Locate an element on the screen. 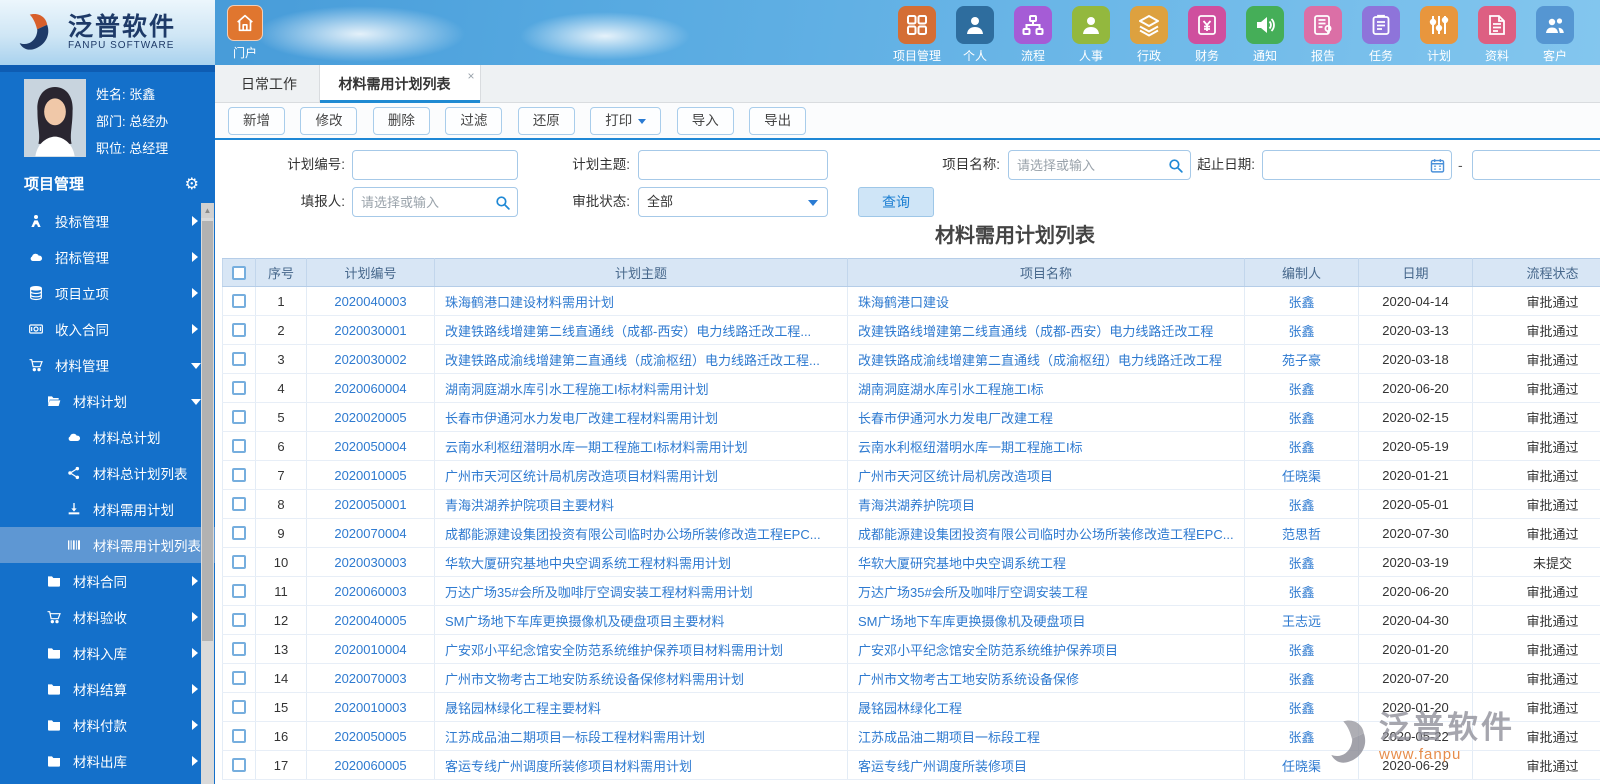  plan-no-link: 2020060004 is located at coordinates (370, 388).